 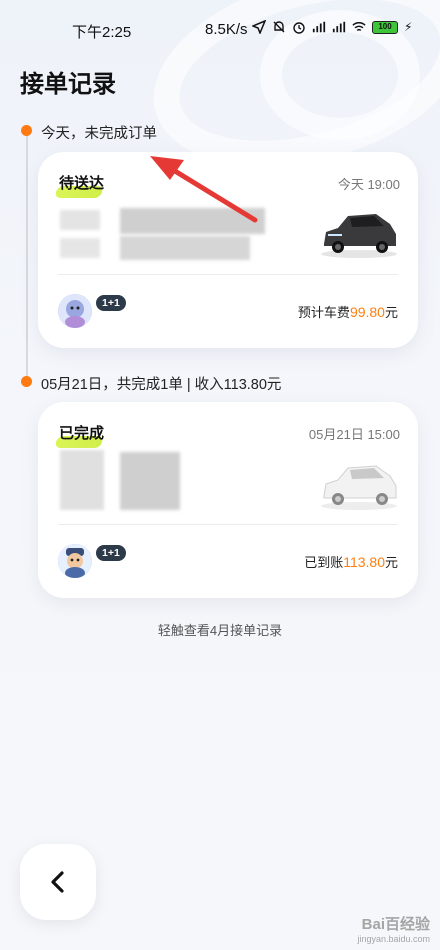 What do you see at coordinates (279, 27) in the screenshot?
I see `mute-icon` at bounding box center [279, 27].